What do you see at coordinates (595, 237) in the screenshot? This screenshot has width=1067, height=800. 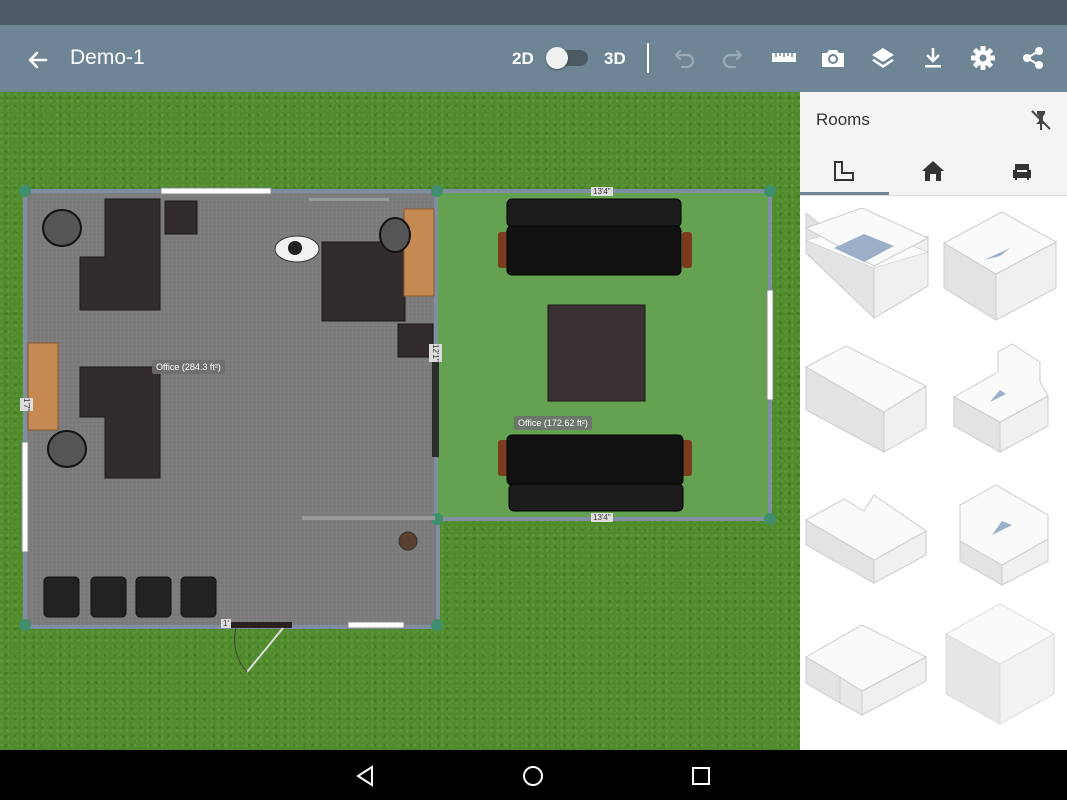 I see `sofa-top` at bounding box center [595, 237].